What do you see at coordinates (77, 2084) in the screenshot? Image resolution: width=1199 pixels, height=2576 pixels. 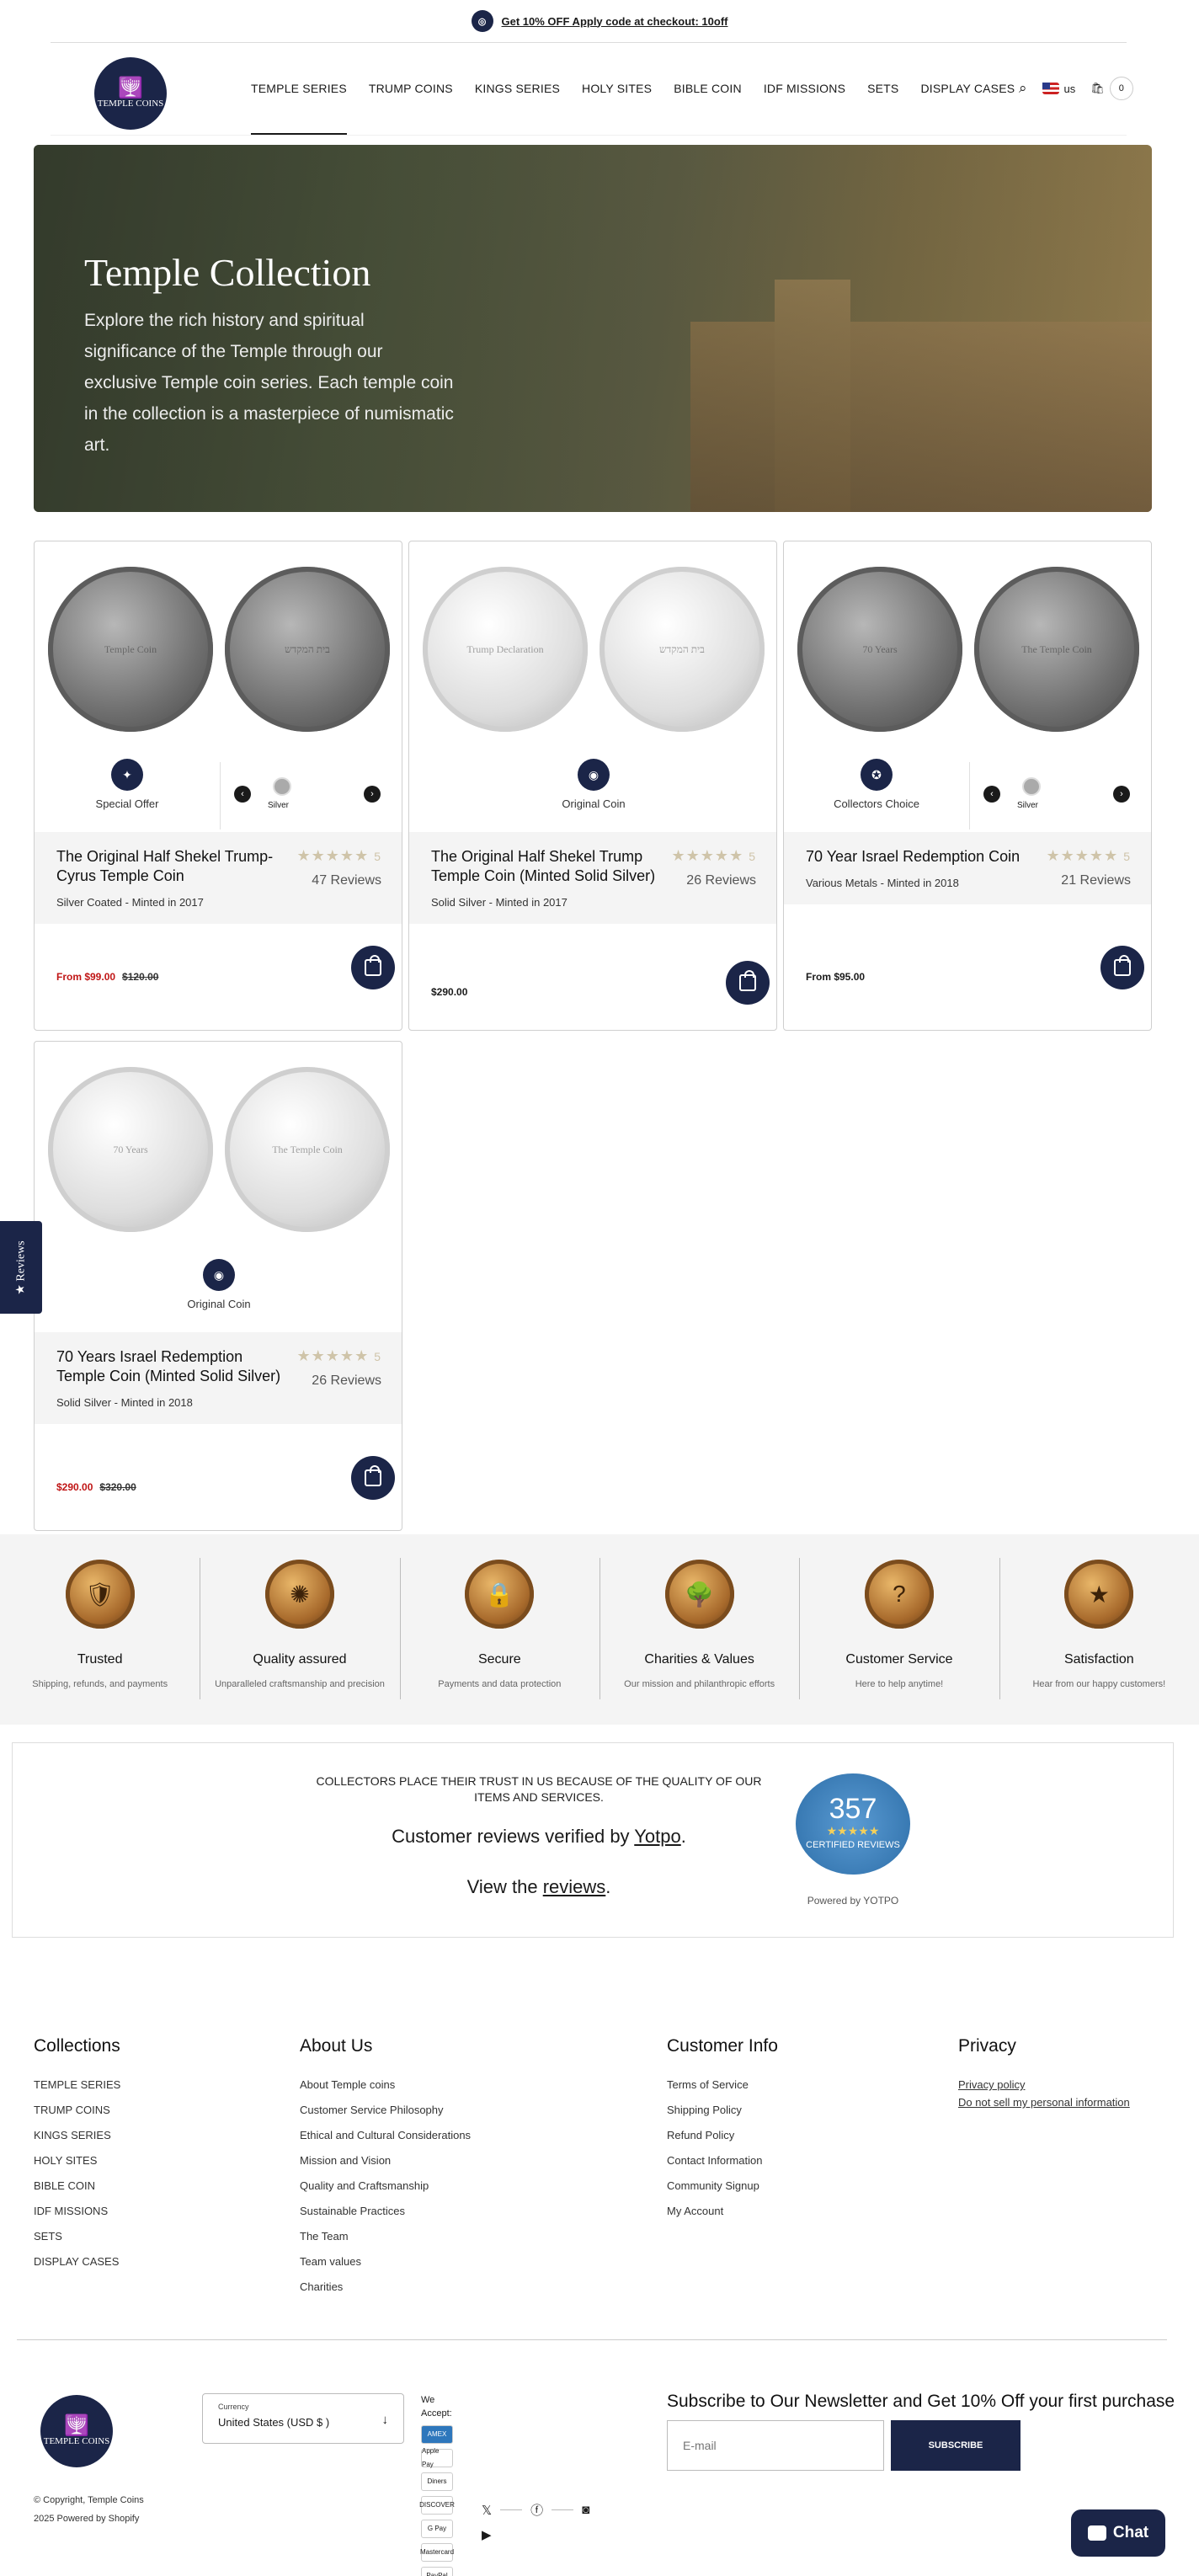 I see `footer-link: TEMPLE SERIES` at bounding box center [77, 2084].